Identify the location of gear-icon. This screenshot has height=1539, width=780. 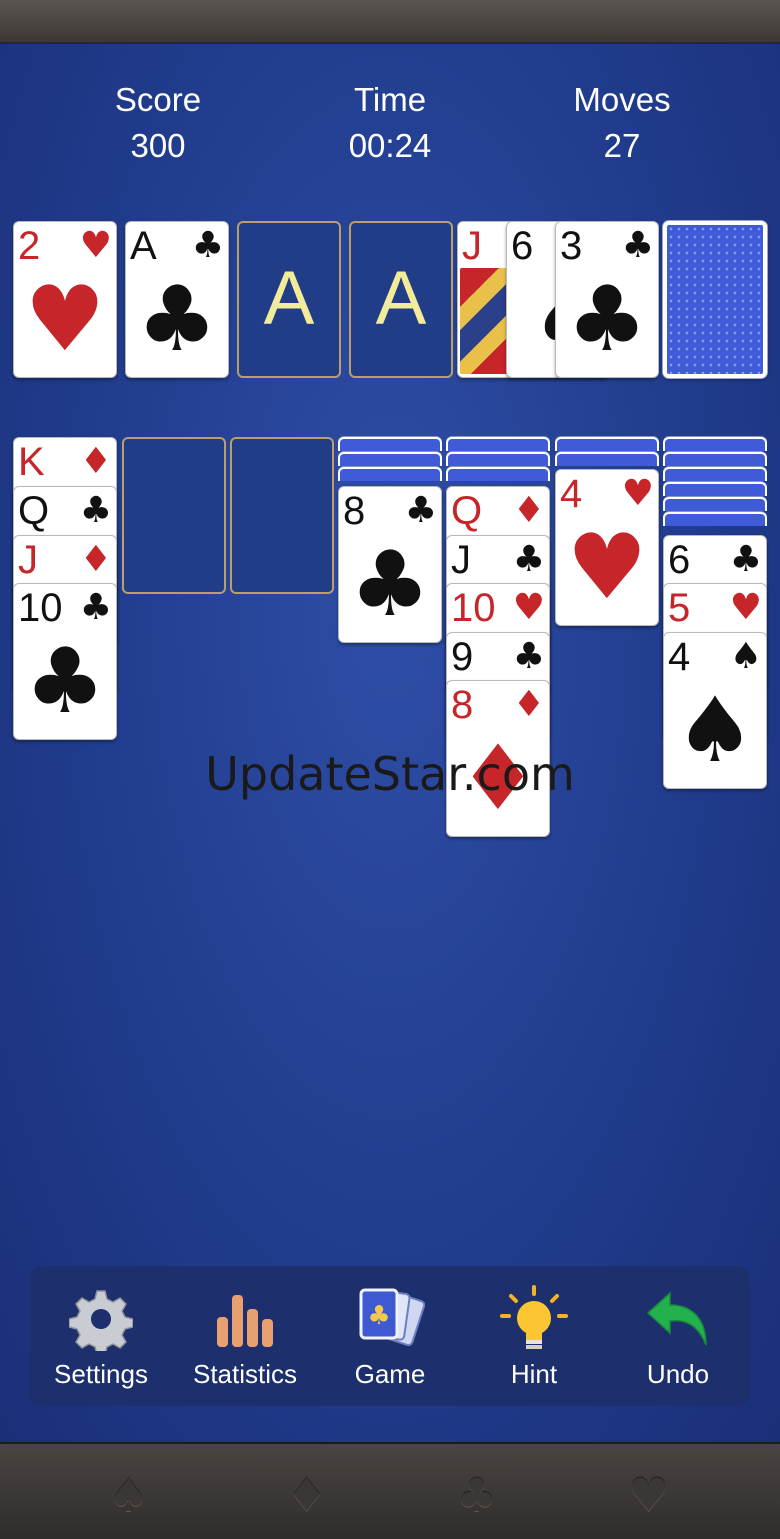
(101, 1319).